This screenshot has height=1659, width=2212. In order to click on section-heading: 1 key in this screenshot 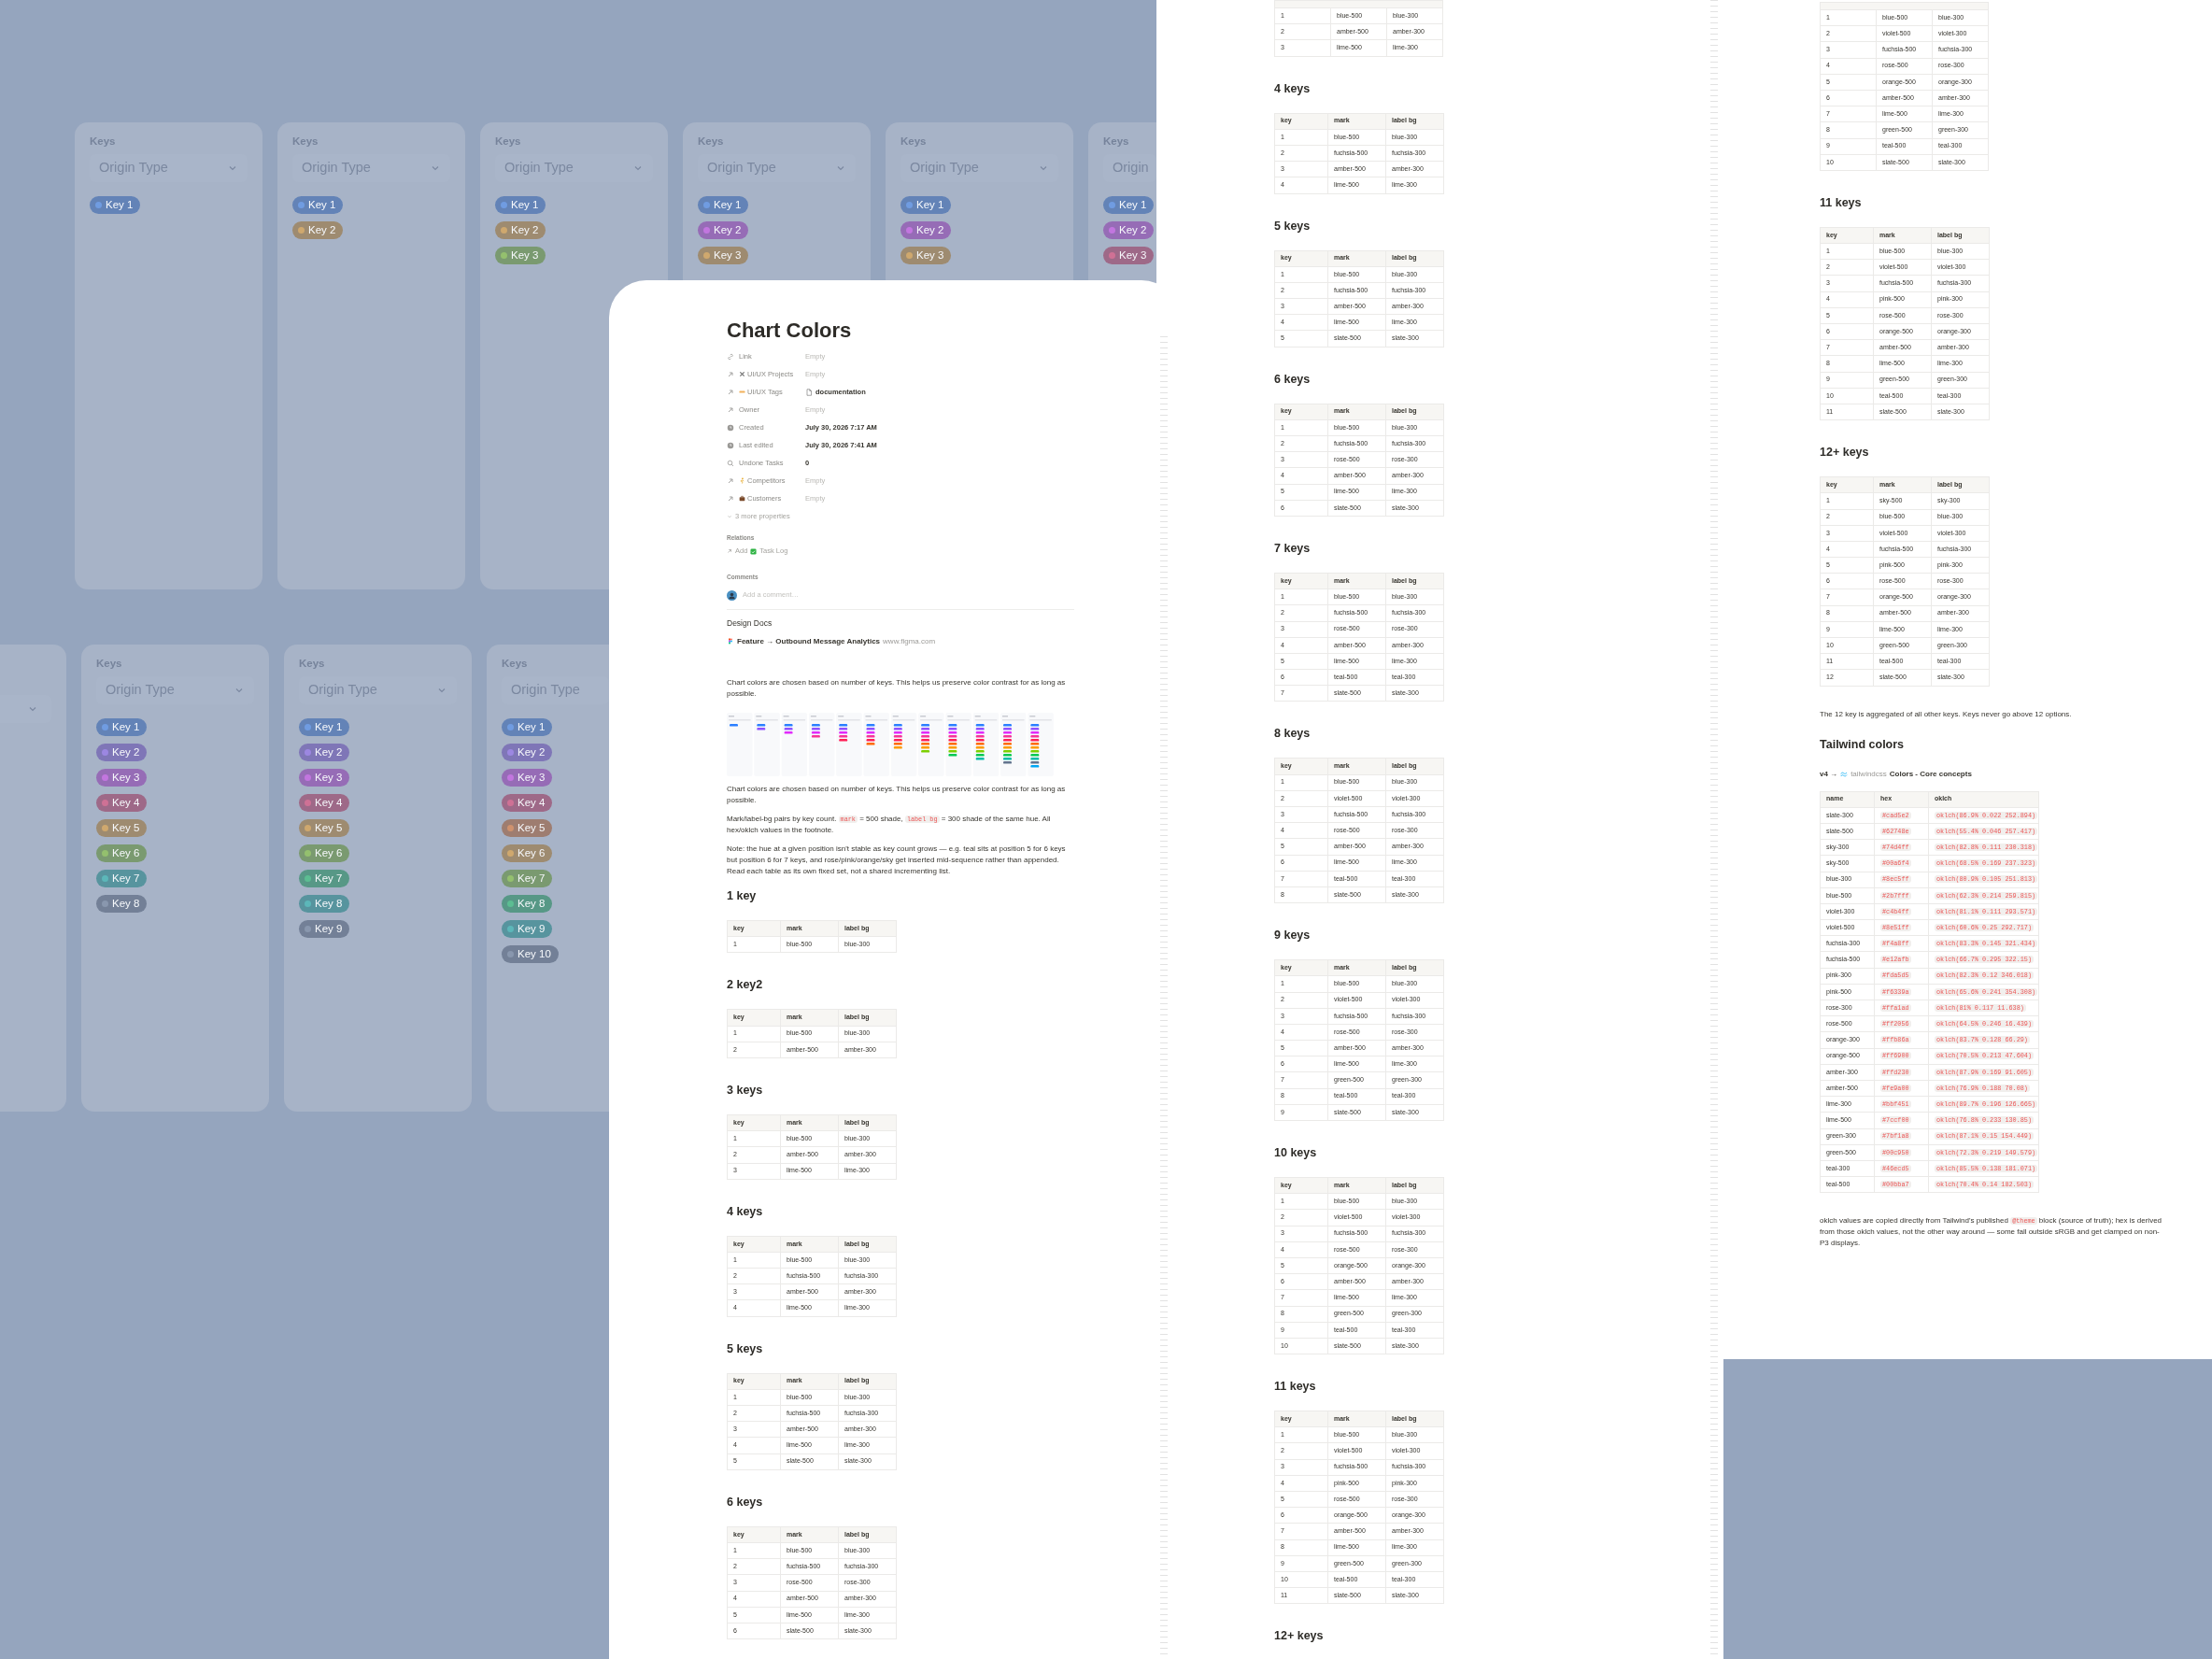, I will do `click(742, 896)`.